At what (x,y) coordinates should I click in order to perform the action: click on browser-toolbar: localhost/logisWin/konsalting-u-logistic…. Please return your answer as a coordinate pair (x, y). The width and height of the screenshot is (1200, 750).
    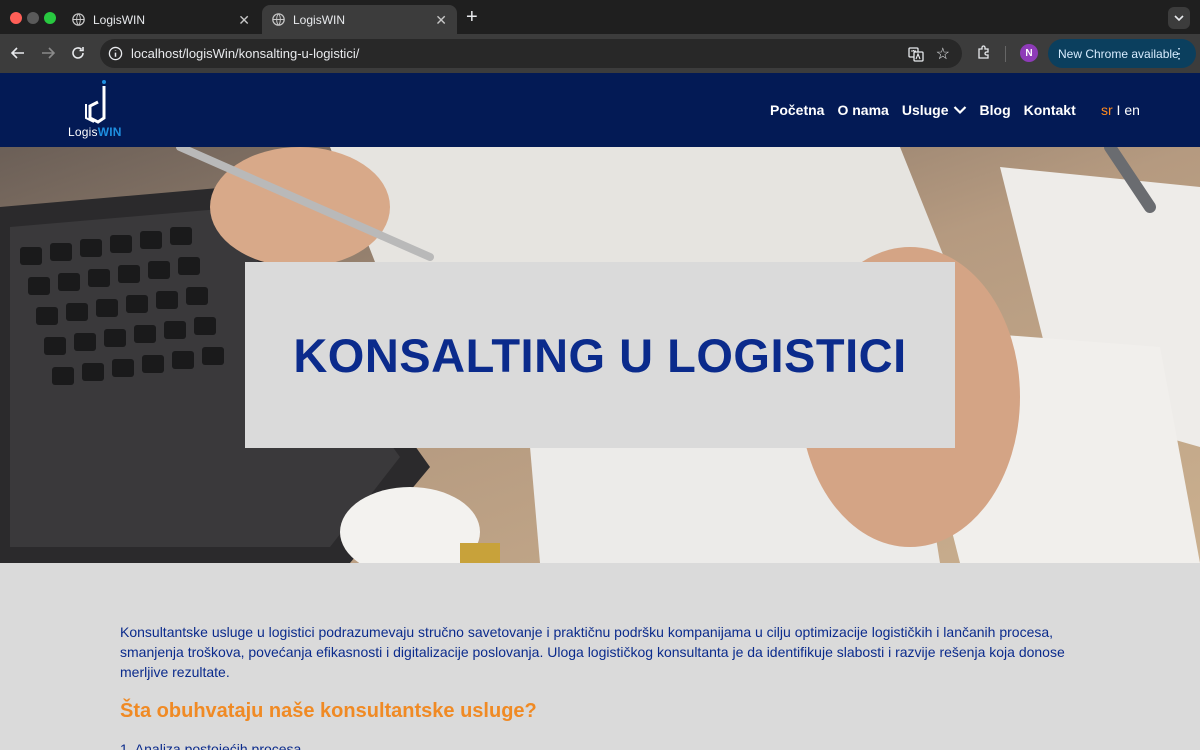
    Looking at the image, I should click on (600, 53).